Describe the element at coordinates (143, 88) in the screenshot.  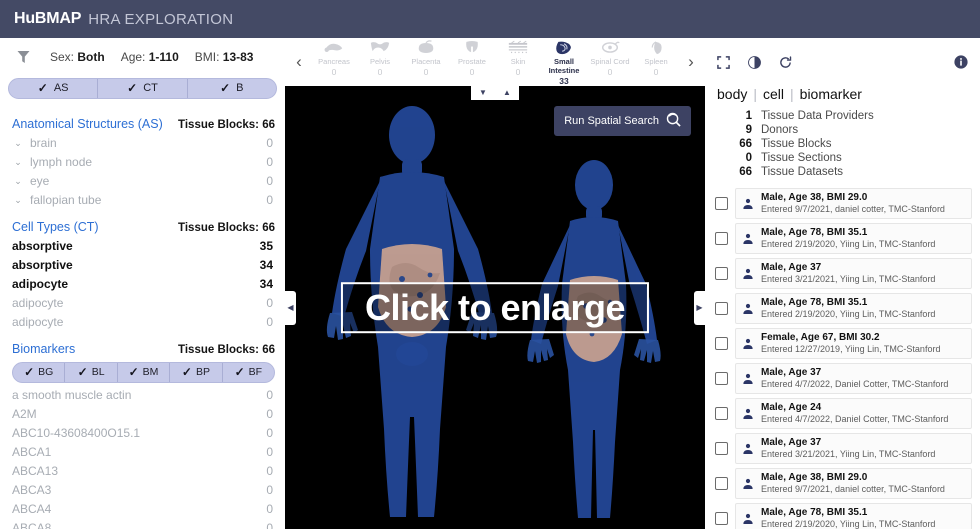
I see `toggle-ct: ✓ CT` at that location.